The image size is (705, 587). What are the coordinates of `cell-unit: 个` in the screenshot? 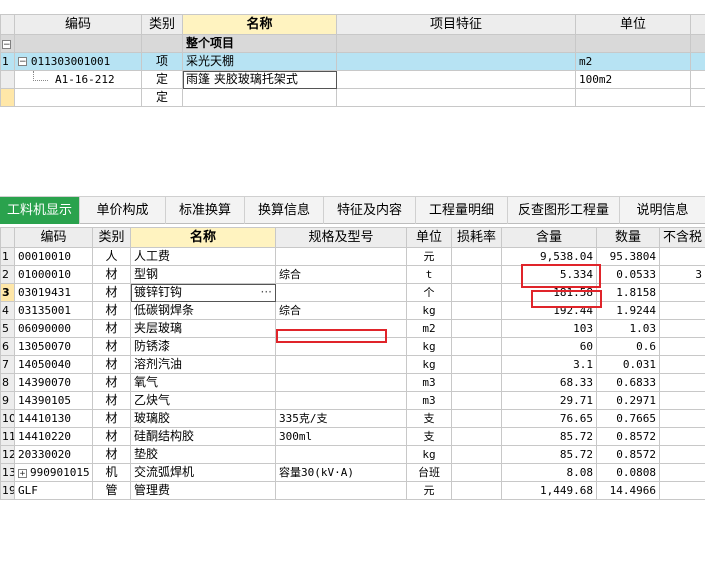 It's located at (429, 292).